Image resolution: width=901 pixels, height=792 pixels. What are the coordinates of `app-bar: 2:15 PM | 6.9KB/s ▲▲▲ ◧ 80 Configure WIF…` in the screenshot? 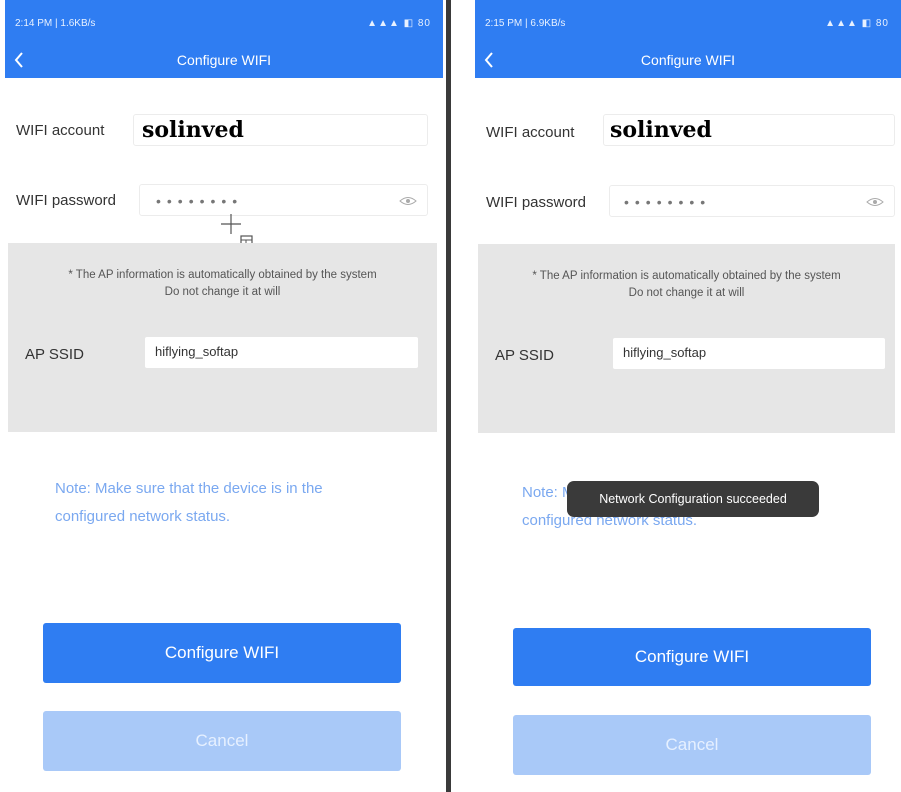 It's located at (688, 39).